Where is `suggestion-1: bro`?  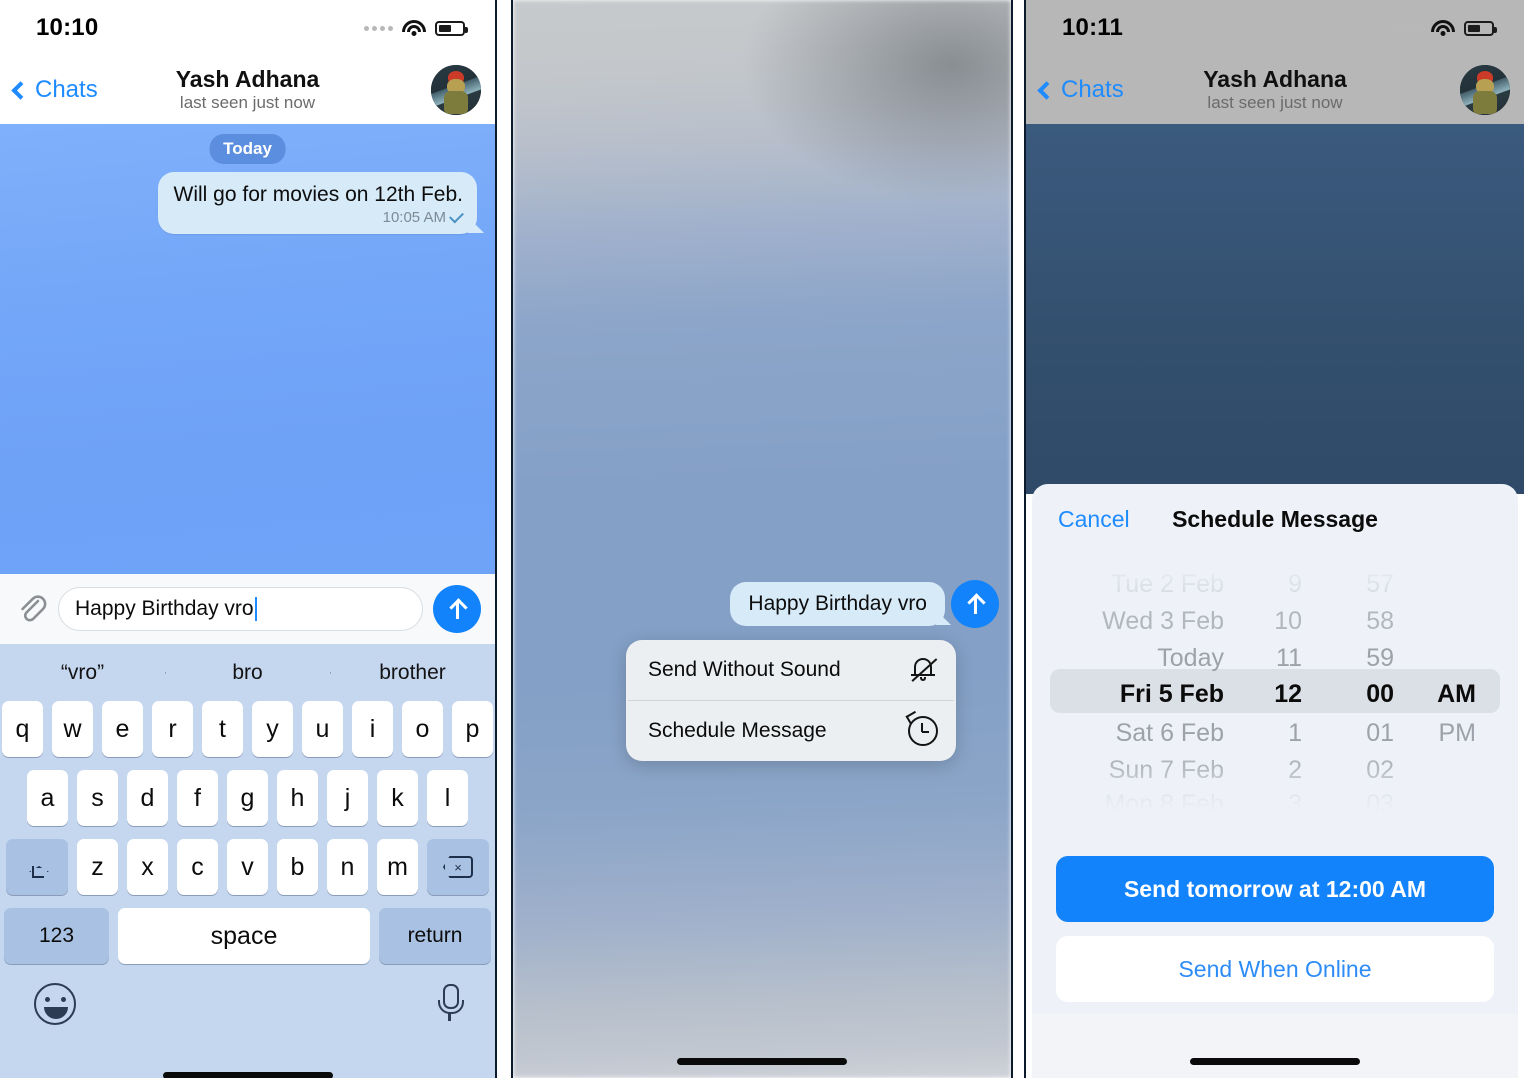 suggestion-1: bro is located at coordinates (247, 673).